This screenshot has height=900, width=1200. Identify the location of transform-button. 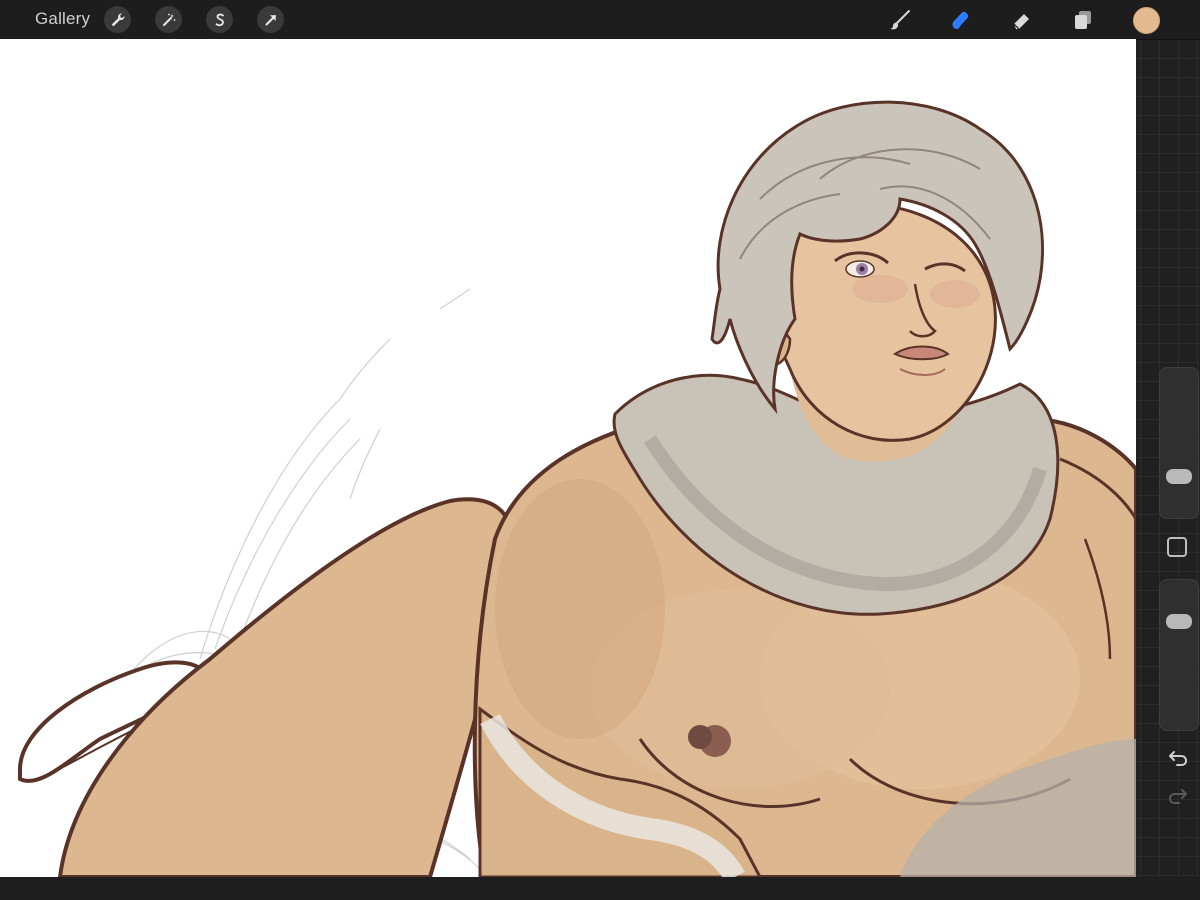
(270, 19).